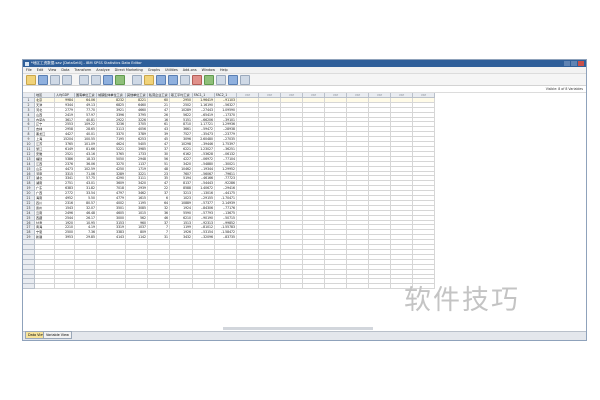  What do you see at coordinates (190, 70) in the screenshot?
I see `menu-item: Add-ons` at bounding box center [190, 70].